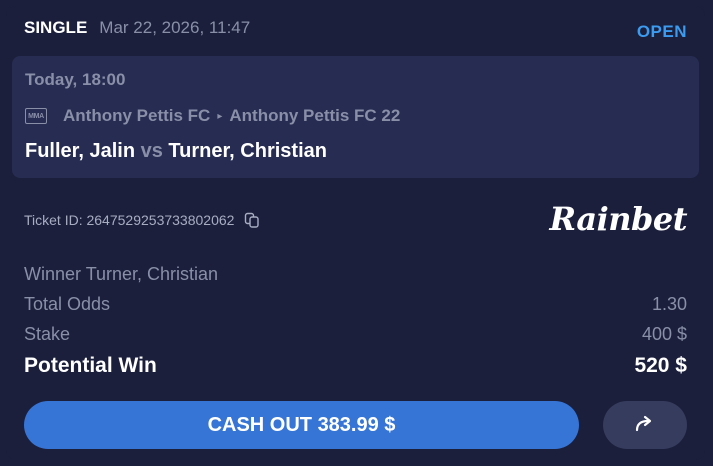  I want to click on selection-text: Winner Turner, Christian, so click(121, 274).